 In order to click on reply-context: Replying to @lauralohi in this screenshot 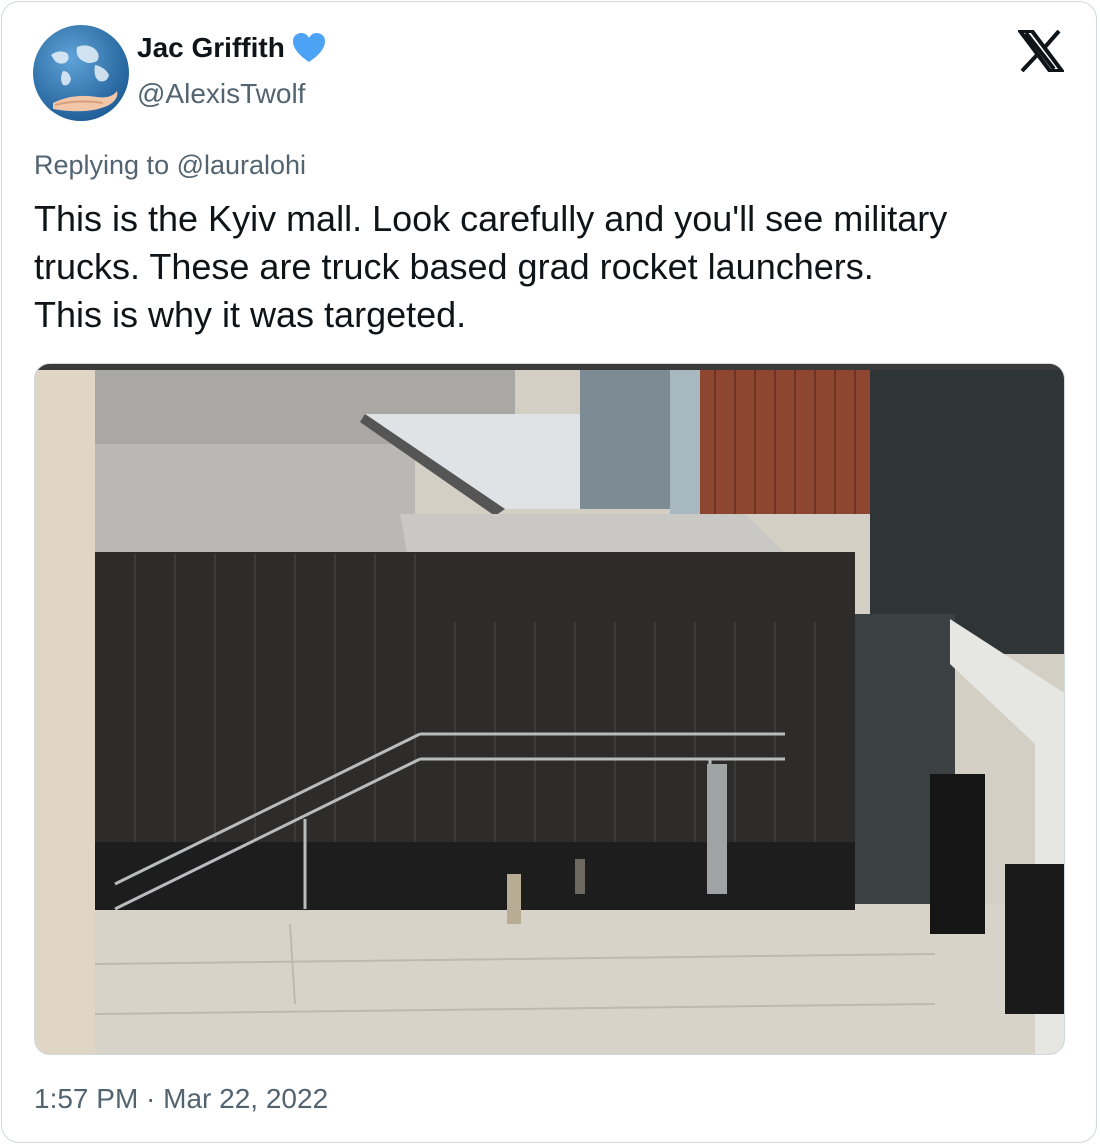, I will do `click(170, 165)`.